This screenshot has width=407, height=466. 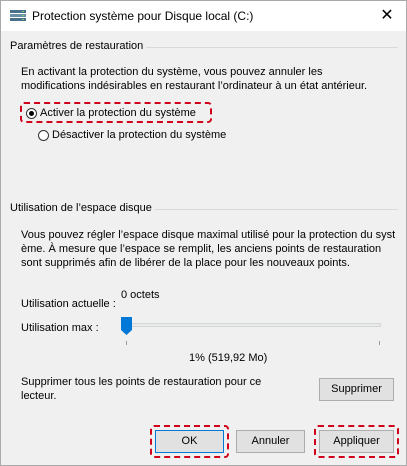 I want to click on max-usage-label: Utilisation max :, so click(x=60, y=328).